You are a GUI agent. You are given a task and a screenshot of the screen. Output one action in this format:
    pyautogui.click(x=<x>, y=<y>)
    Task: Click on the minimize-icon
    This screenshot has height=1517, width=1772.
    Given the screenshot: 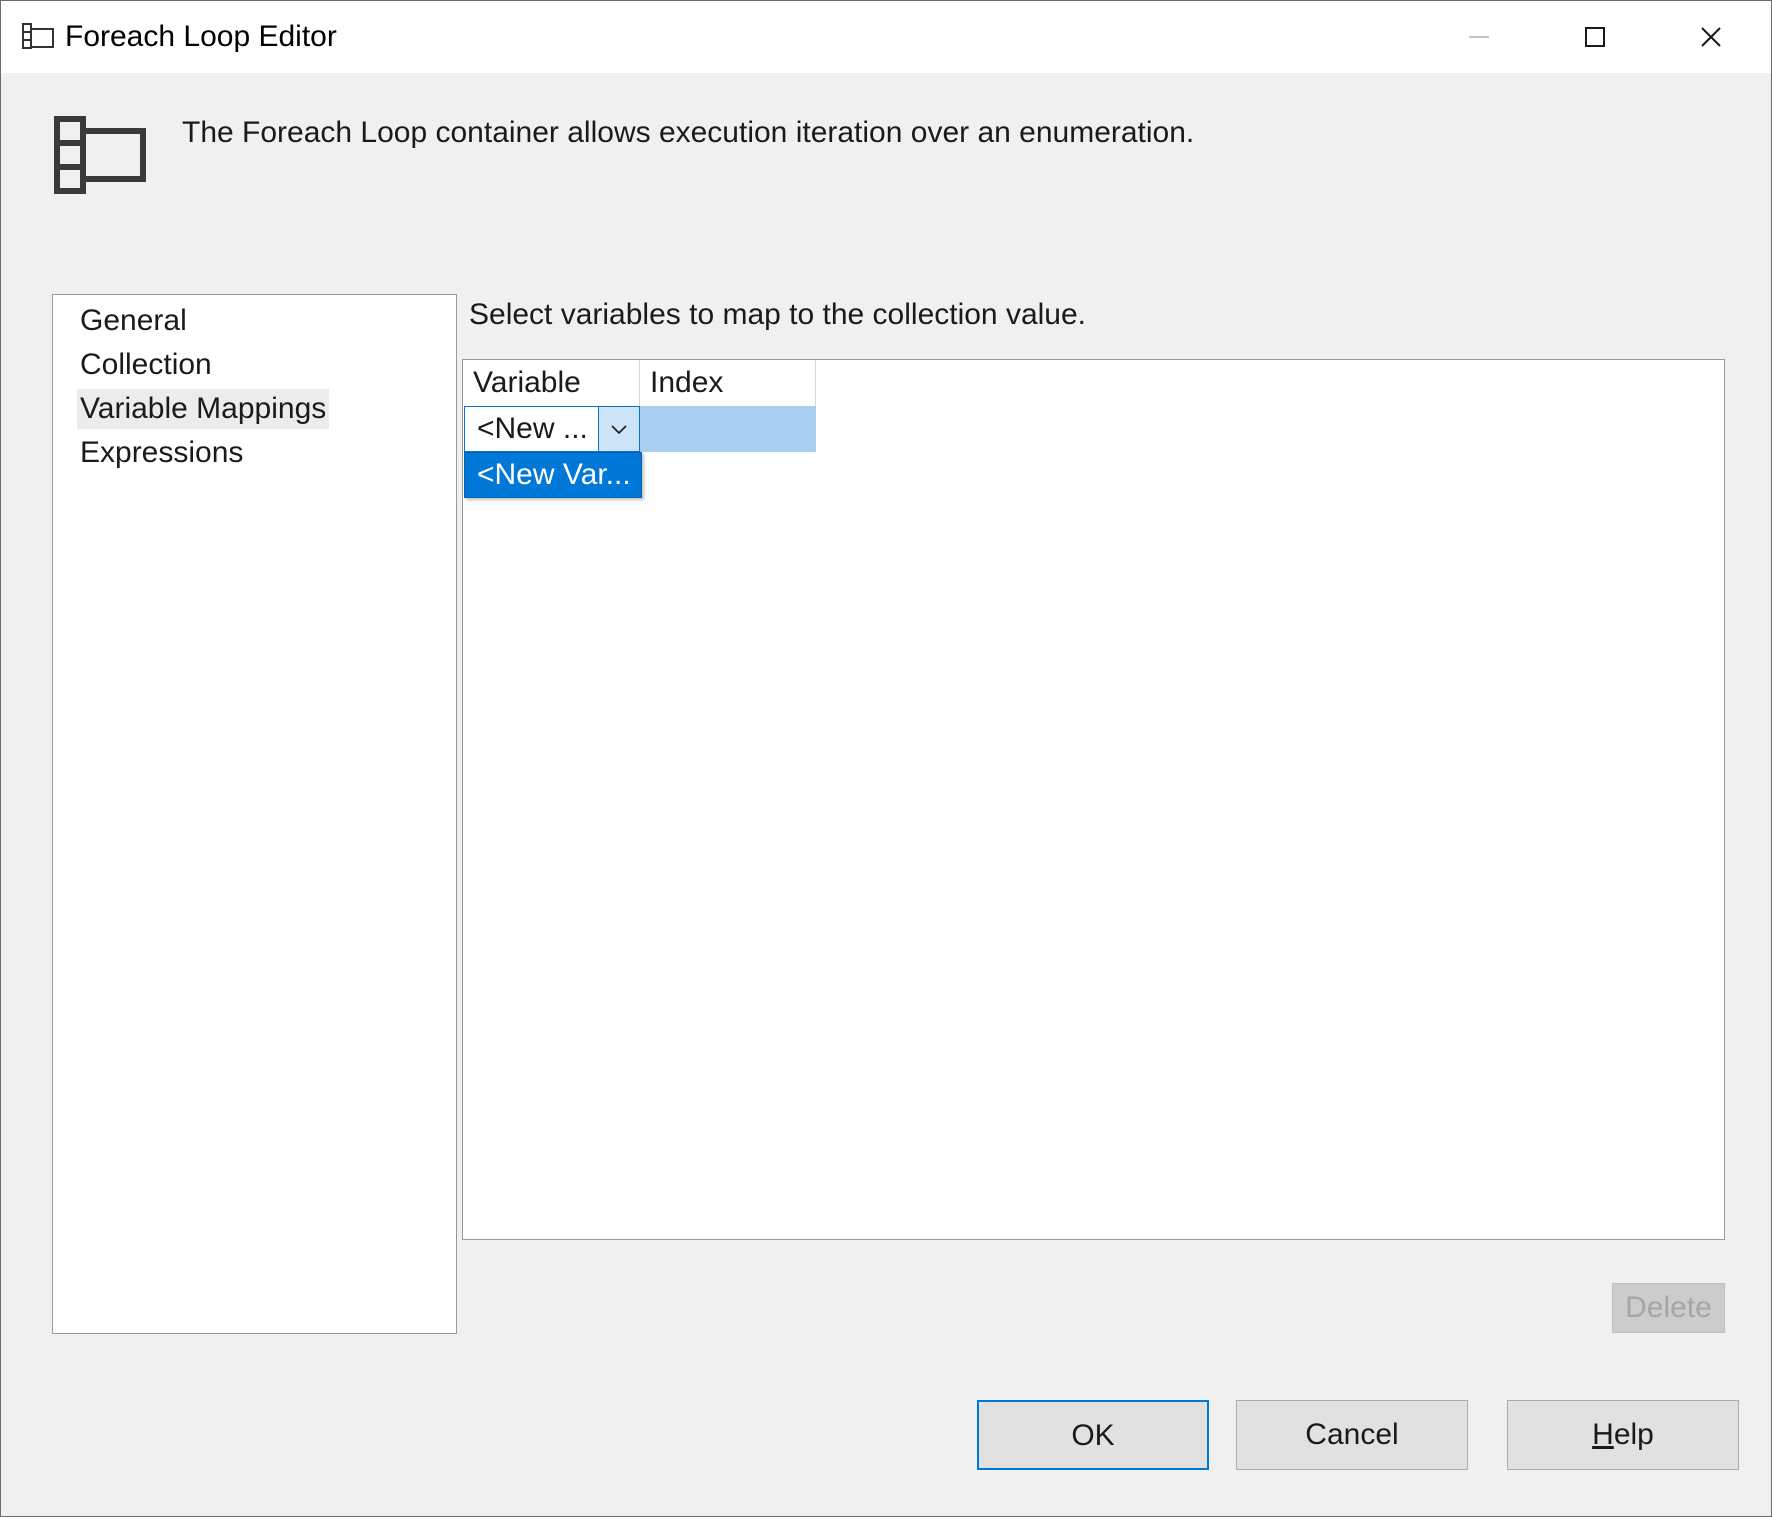 What is the action you would take?
    pyautogui.click(x=1479, y=37)
    